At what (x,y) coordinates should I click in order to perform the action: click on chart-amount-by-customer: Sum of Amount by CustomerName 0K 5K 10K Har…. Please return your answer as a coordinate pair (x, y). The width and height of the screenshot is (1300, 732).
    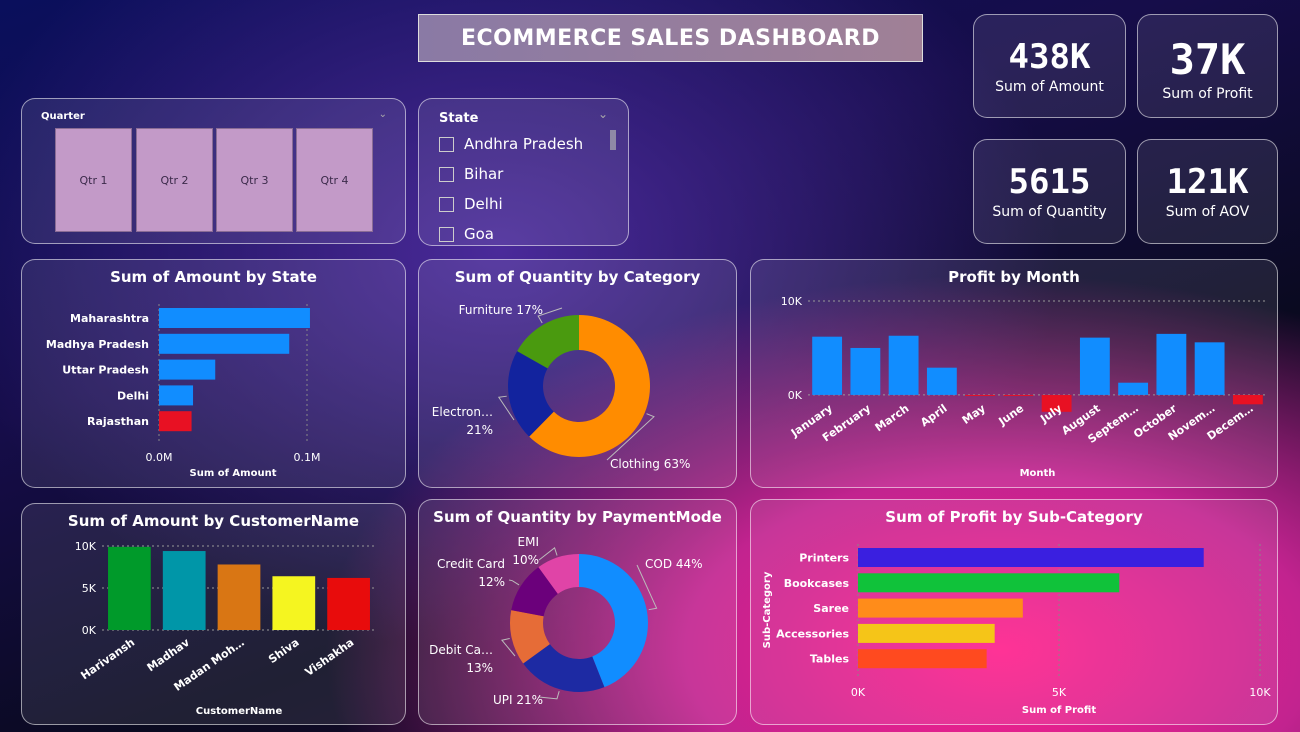
    Looking at the image, I should click on (213, 614).